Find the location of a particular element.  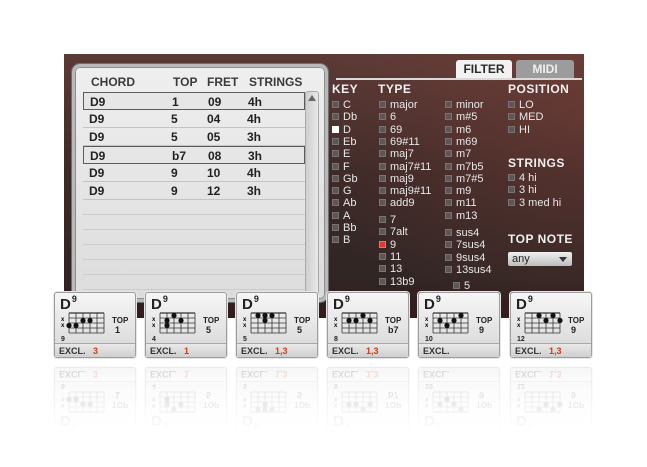

key-option: Db is located at coordinates (344, 117).